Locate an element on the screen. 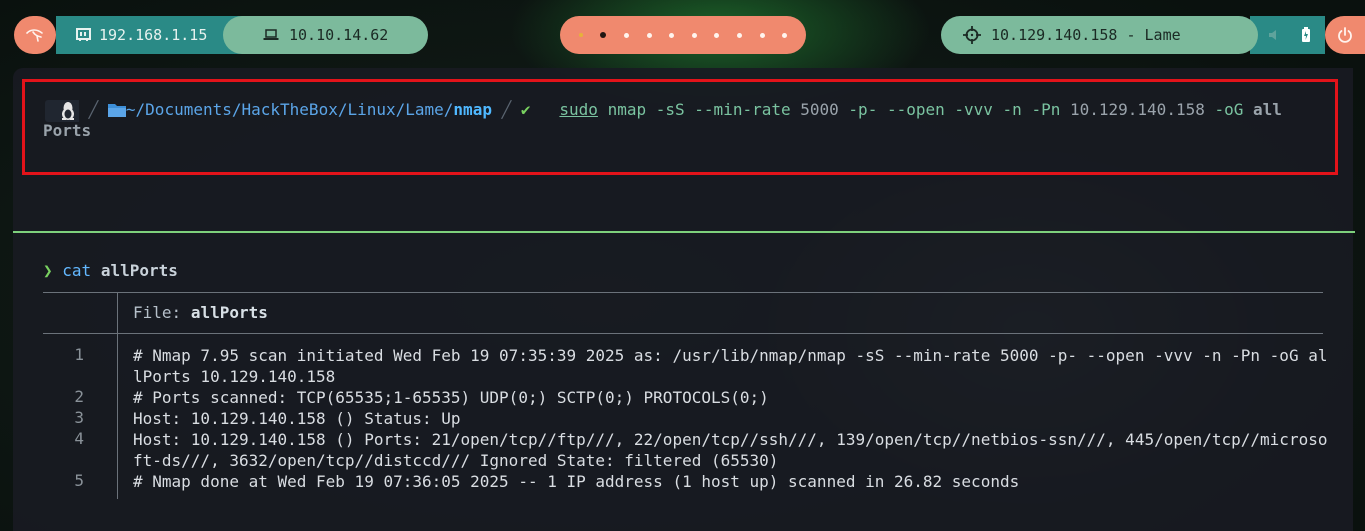  kali-dragon-icon is located at coordinates (35, 35).